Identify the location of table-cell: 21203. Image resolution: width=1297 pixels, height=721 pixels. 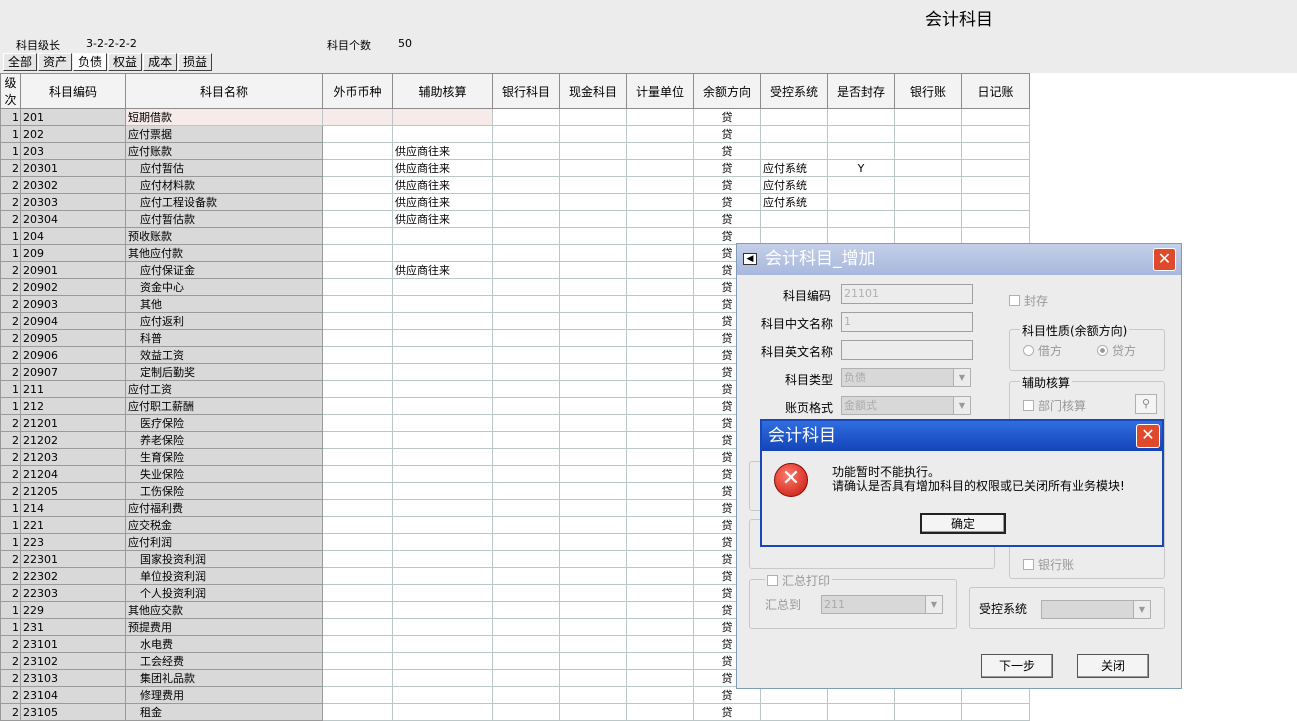
(73, 457).